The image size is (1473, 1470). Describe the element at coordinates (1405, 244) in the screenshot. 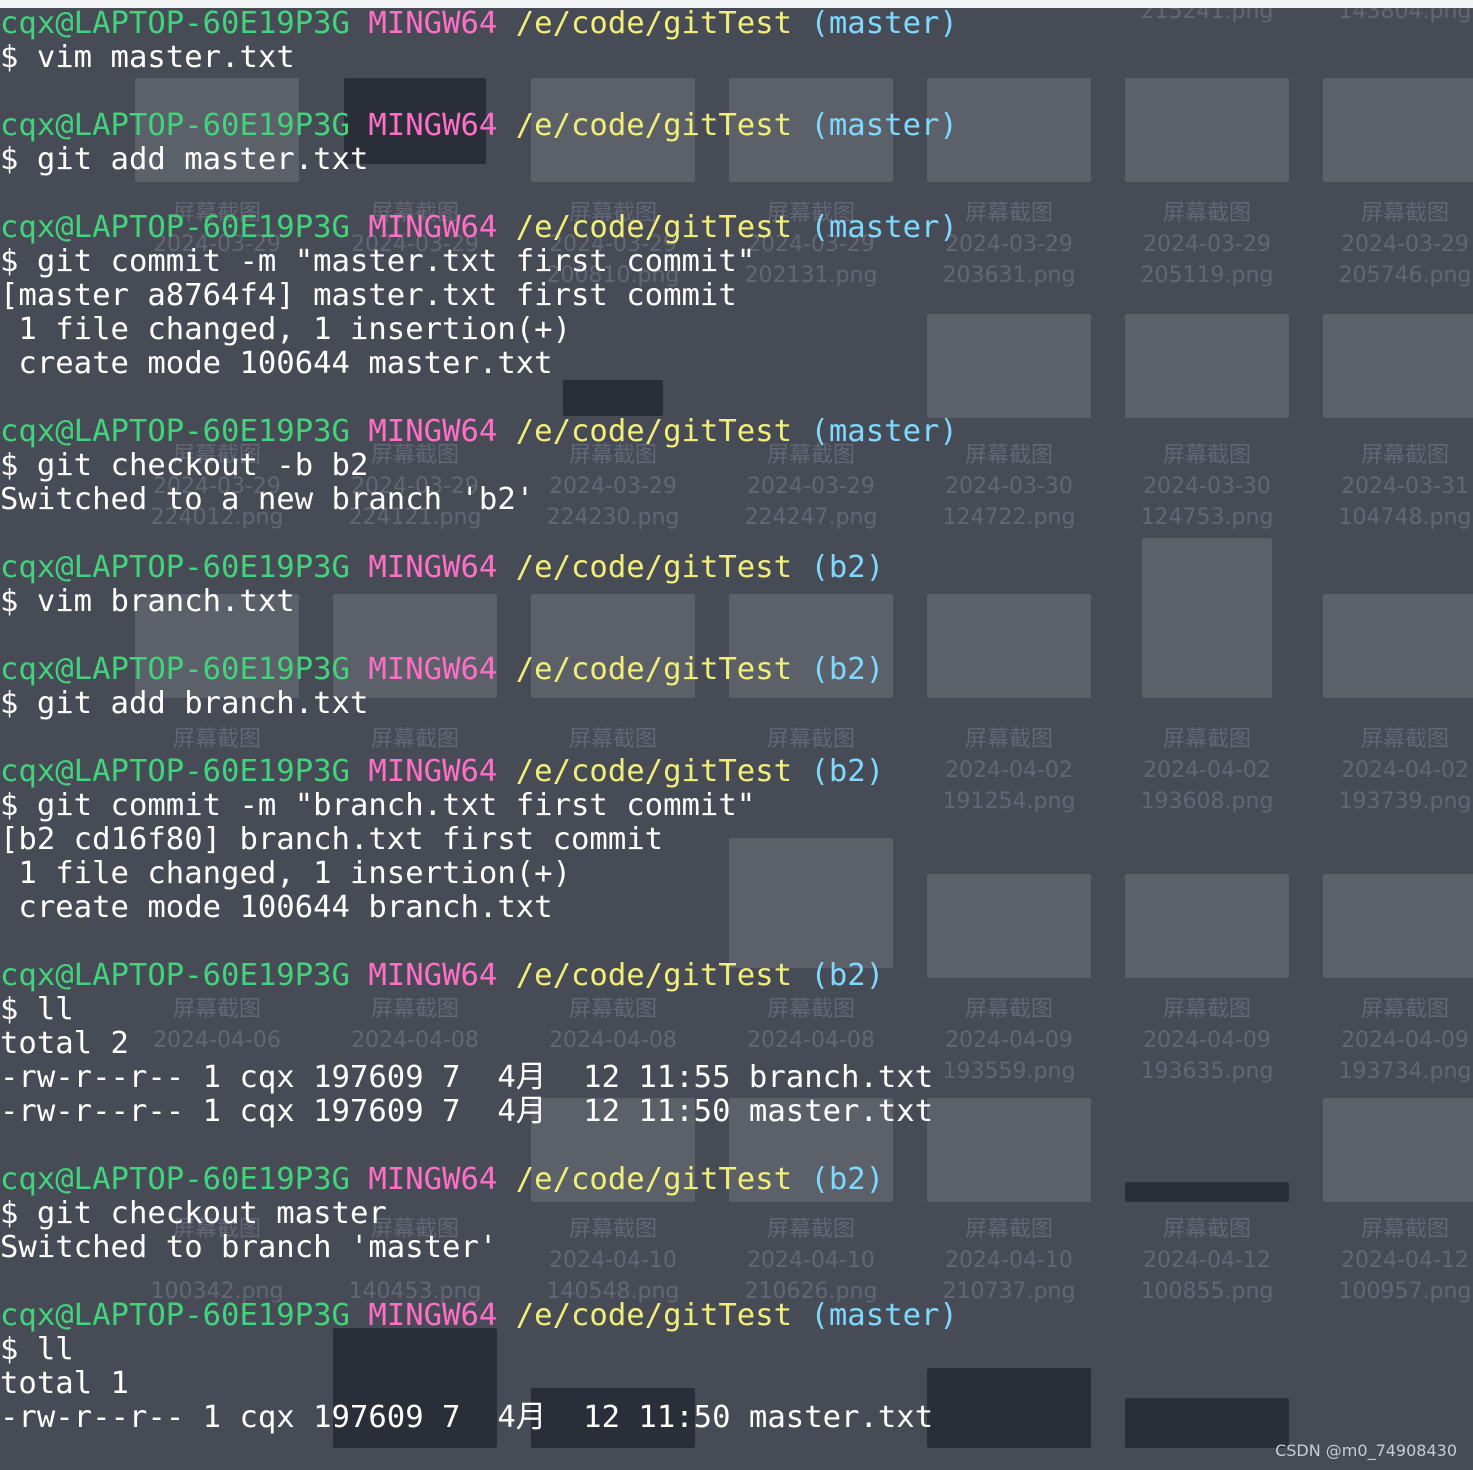

I see `file-caption: 屏幕截图 2024-03-29 205746.png` at that location.